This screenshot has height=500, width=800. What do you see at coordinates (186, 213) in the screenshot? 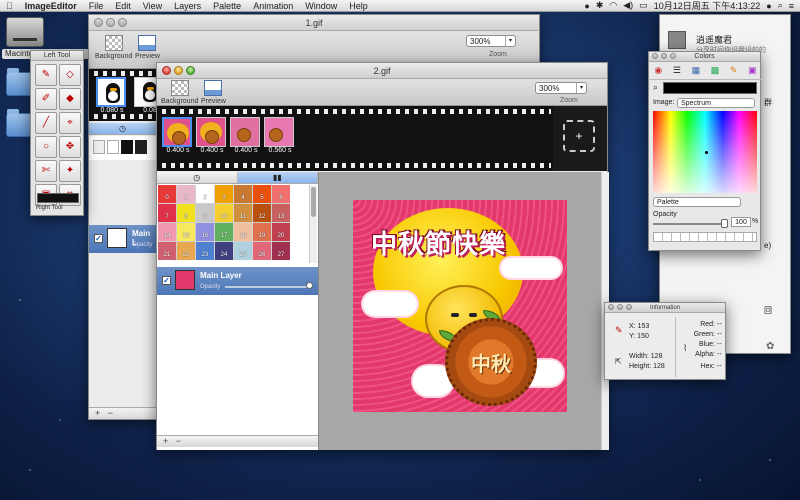
I see `palette-swatch: 8` at bounding box center [186, 213].